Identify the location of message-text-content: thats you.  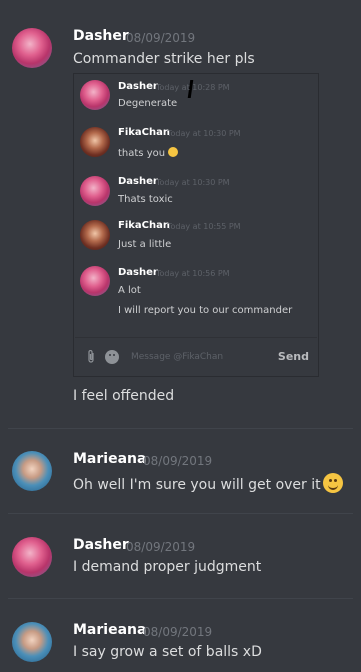
(142, 153).